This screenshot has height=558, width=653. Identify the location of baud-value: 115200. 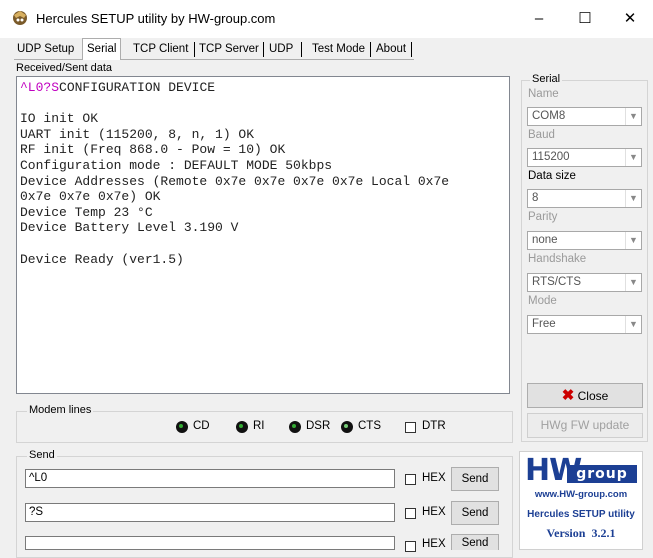
(551, 157).